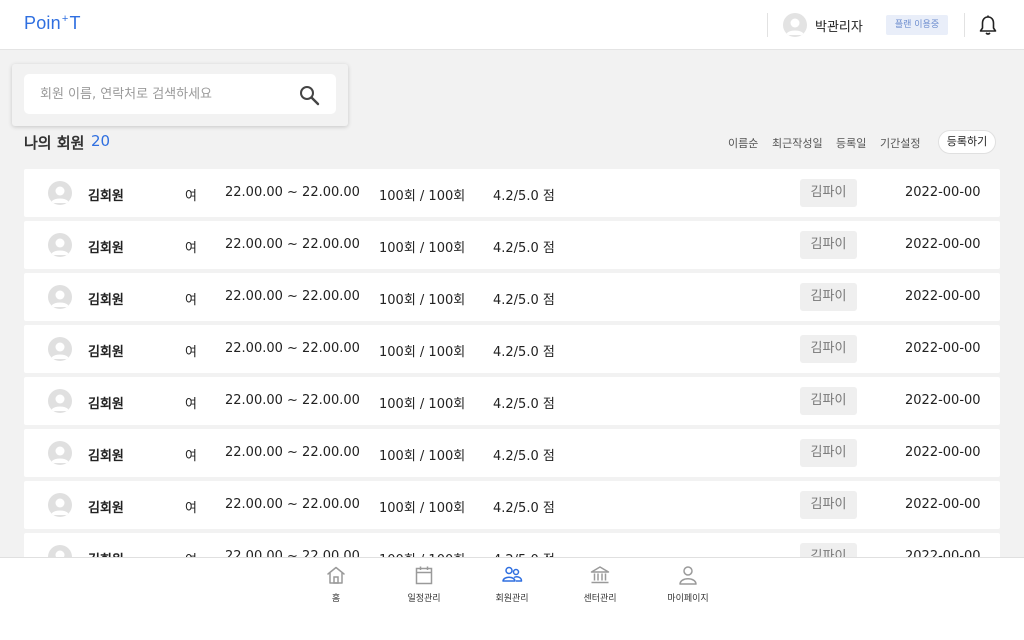  Describe the element at coordinates (795, 25) in the screenshot. I see `user-avatar-icon` at that location.